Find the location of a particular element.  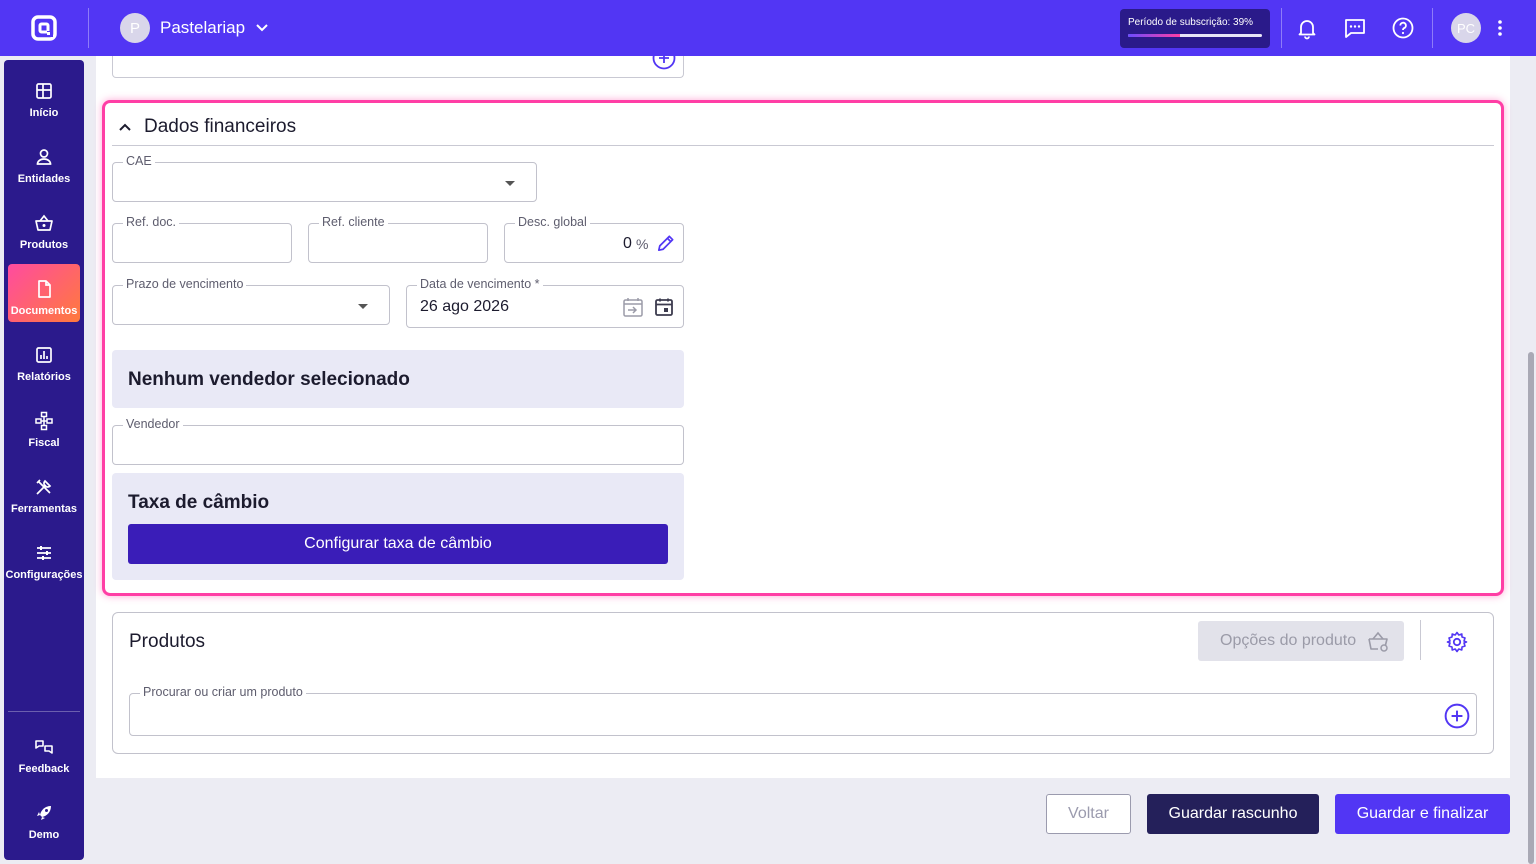

tools-icon is located at coordinates (44, 487).